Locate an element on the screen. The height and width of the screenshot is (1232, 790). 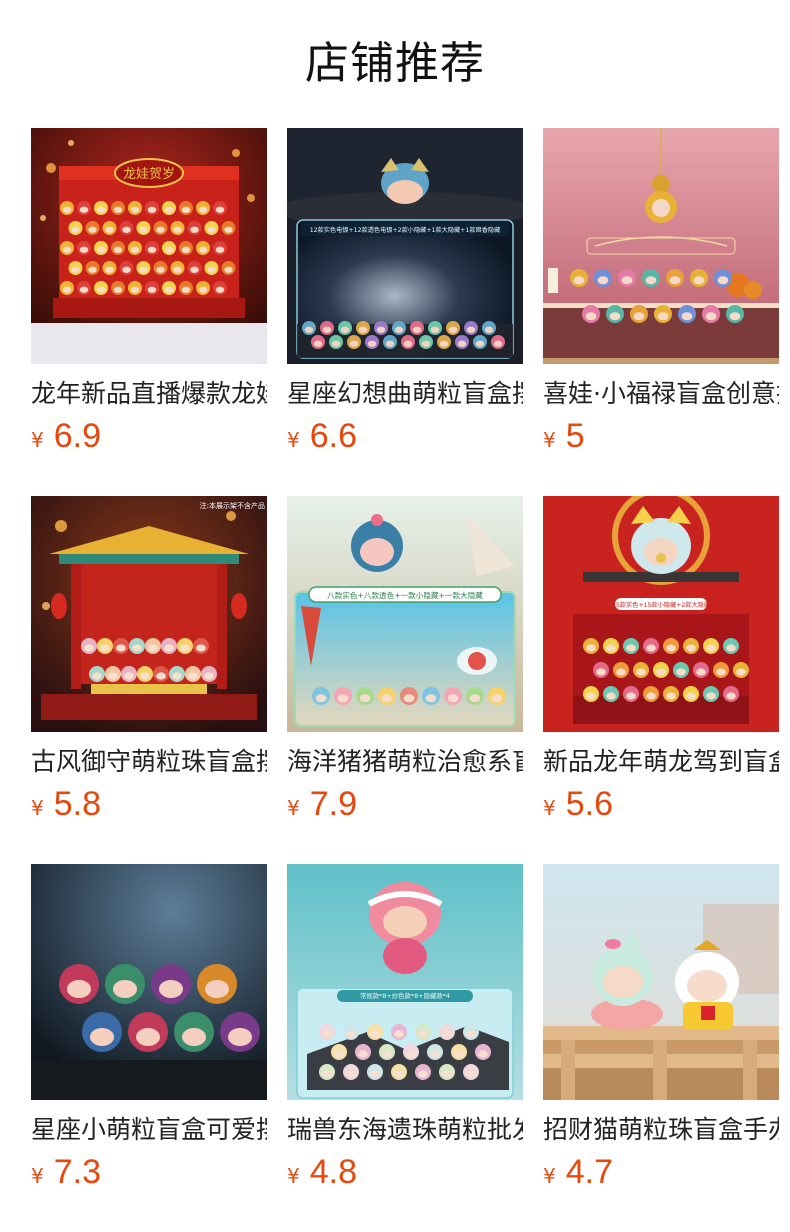
product-price: ¥4.8 is located at coordinates (405, 1172).